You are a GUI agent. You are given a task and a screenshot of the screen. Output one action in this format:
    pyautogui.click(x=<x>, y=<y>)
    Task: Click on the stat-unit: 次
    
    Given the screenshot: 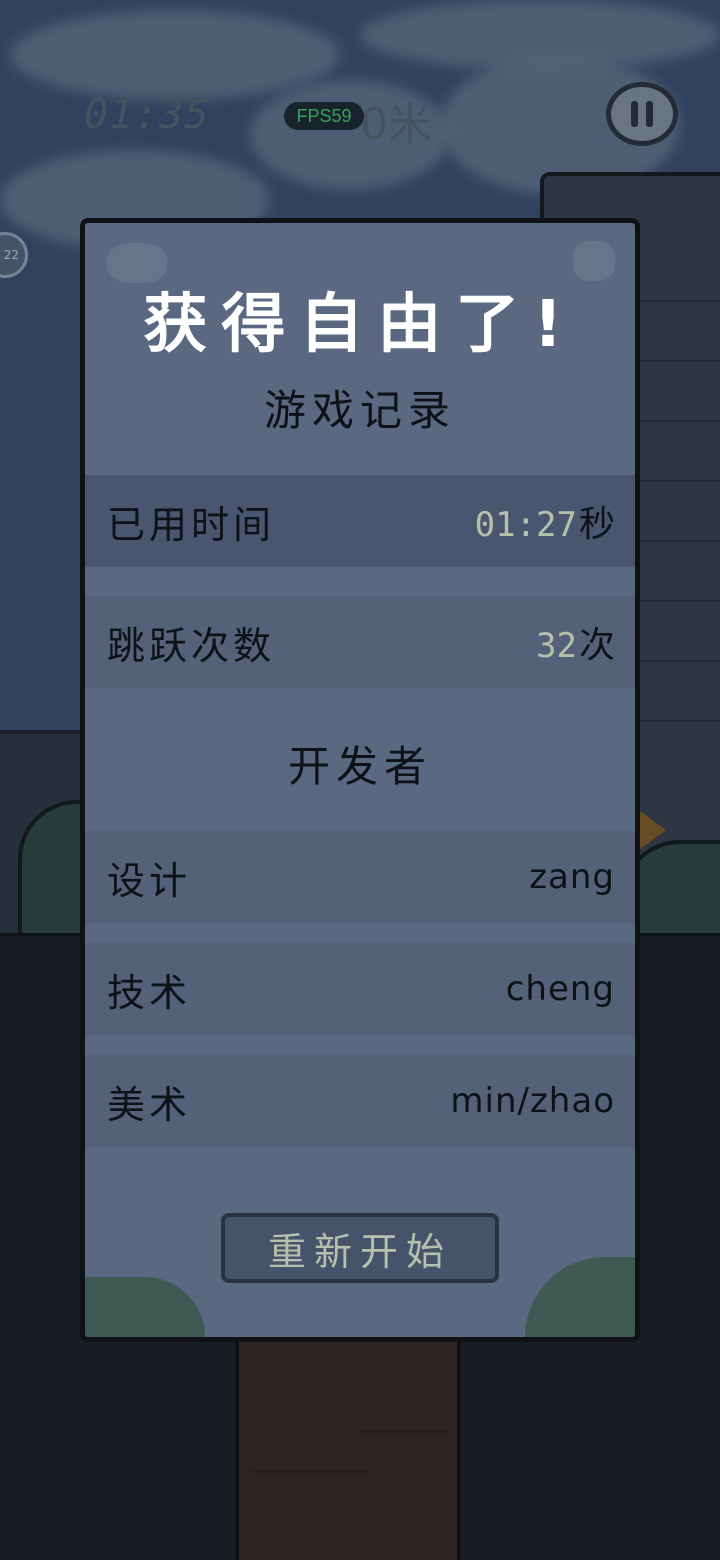 What is the action you would take?
    pyautogui.click(x=596, y=645)
    